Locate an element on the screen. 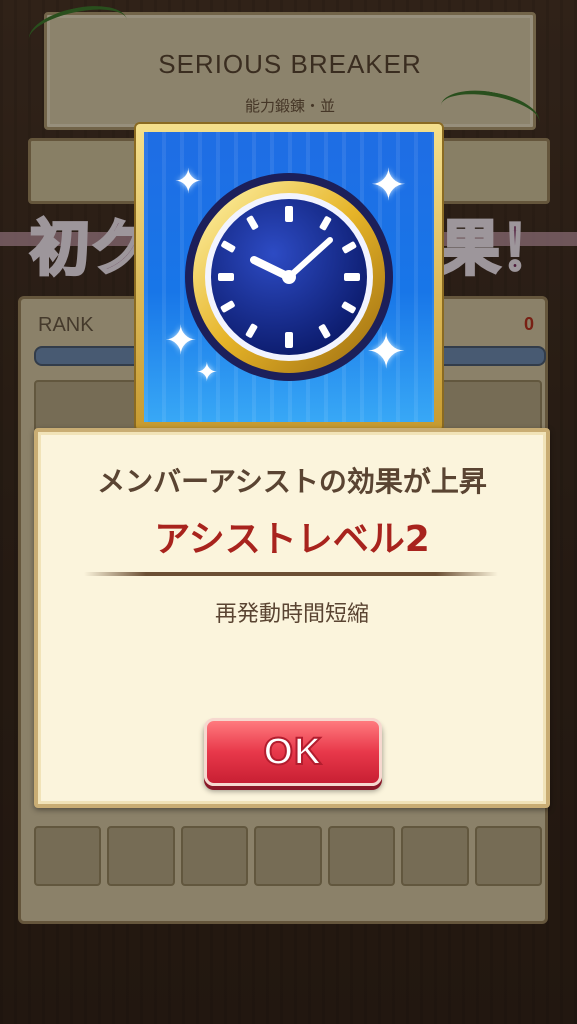 This screenshot has height=1024, width=577. dialog-divider is located at coordinates (291, 574).